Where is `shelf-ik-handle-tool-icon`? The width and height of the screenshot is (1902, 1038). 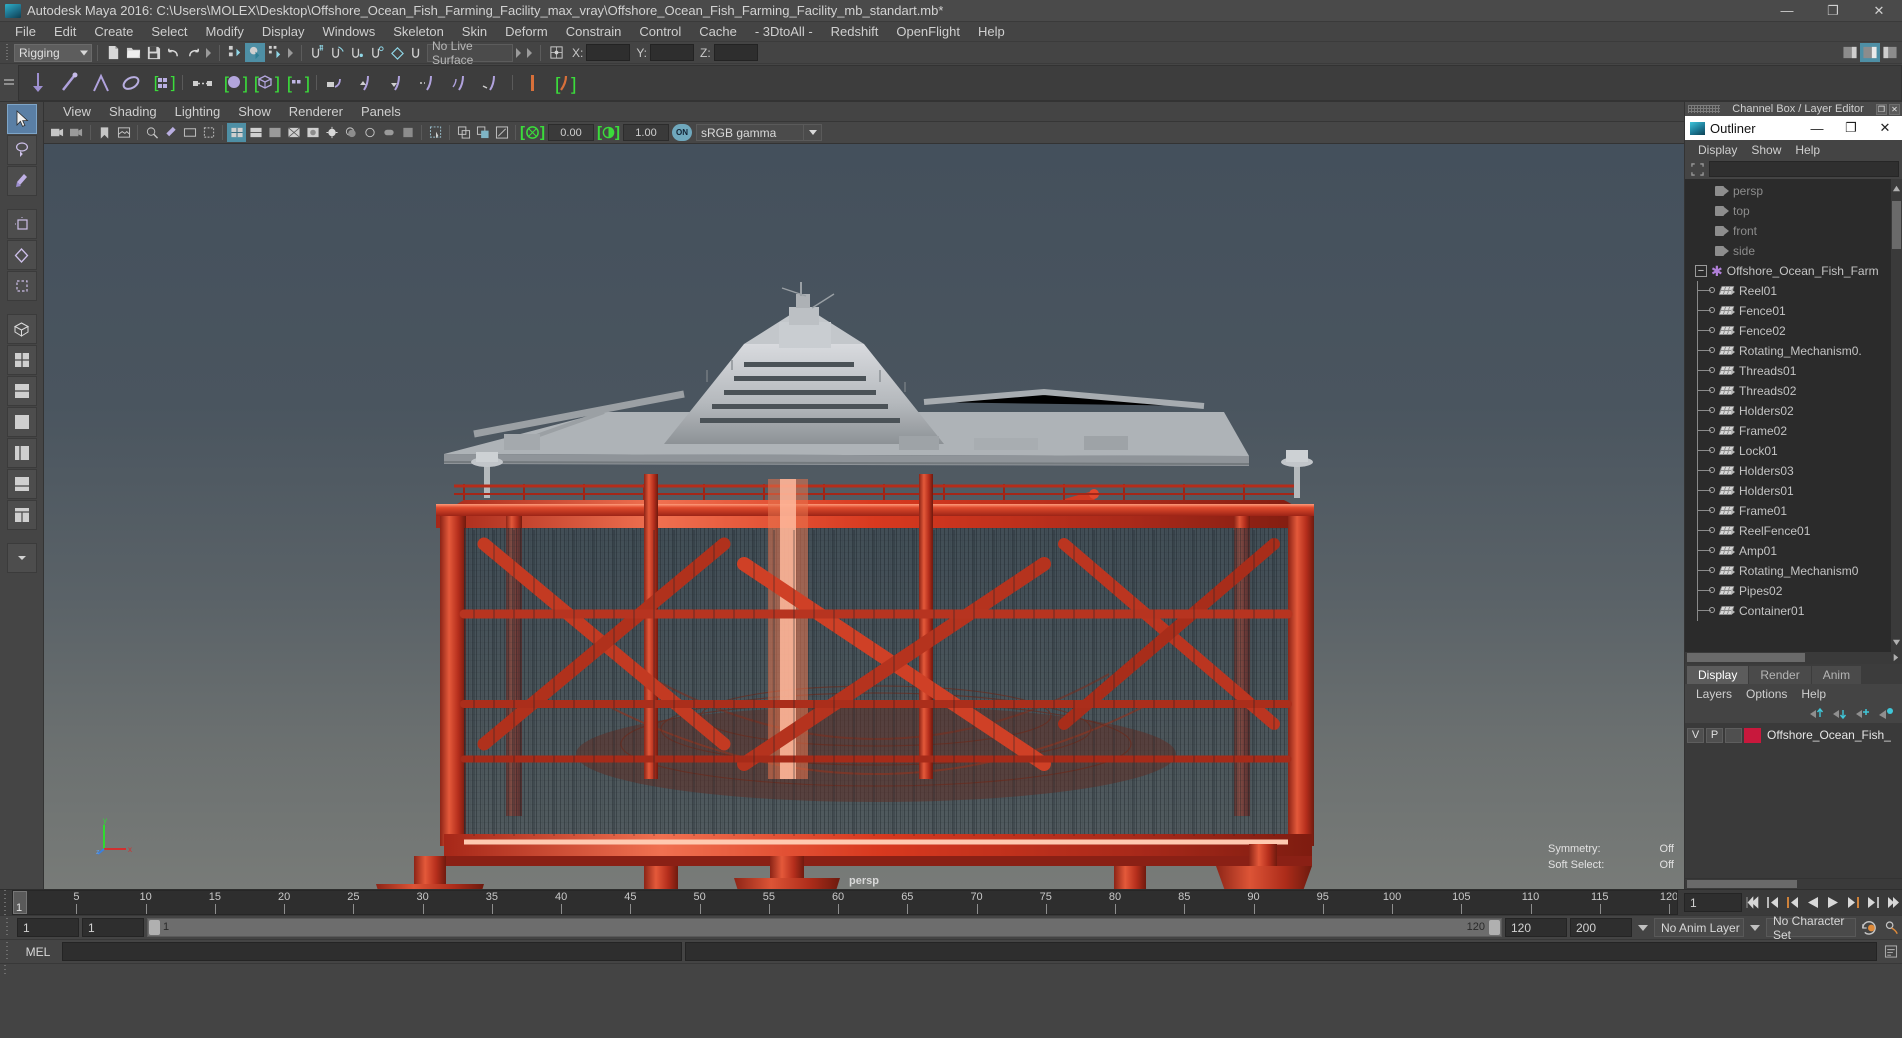
shelf-ik-handle-tool-icon is located at coordinates (69, 83).